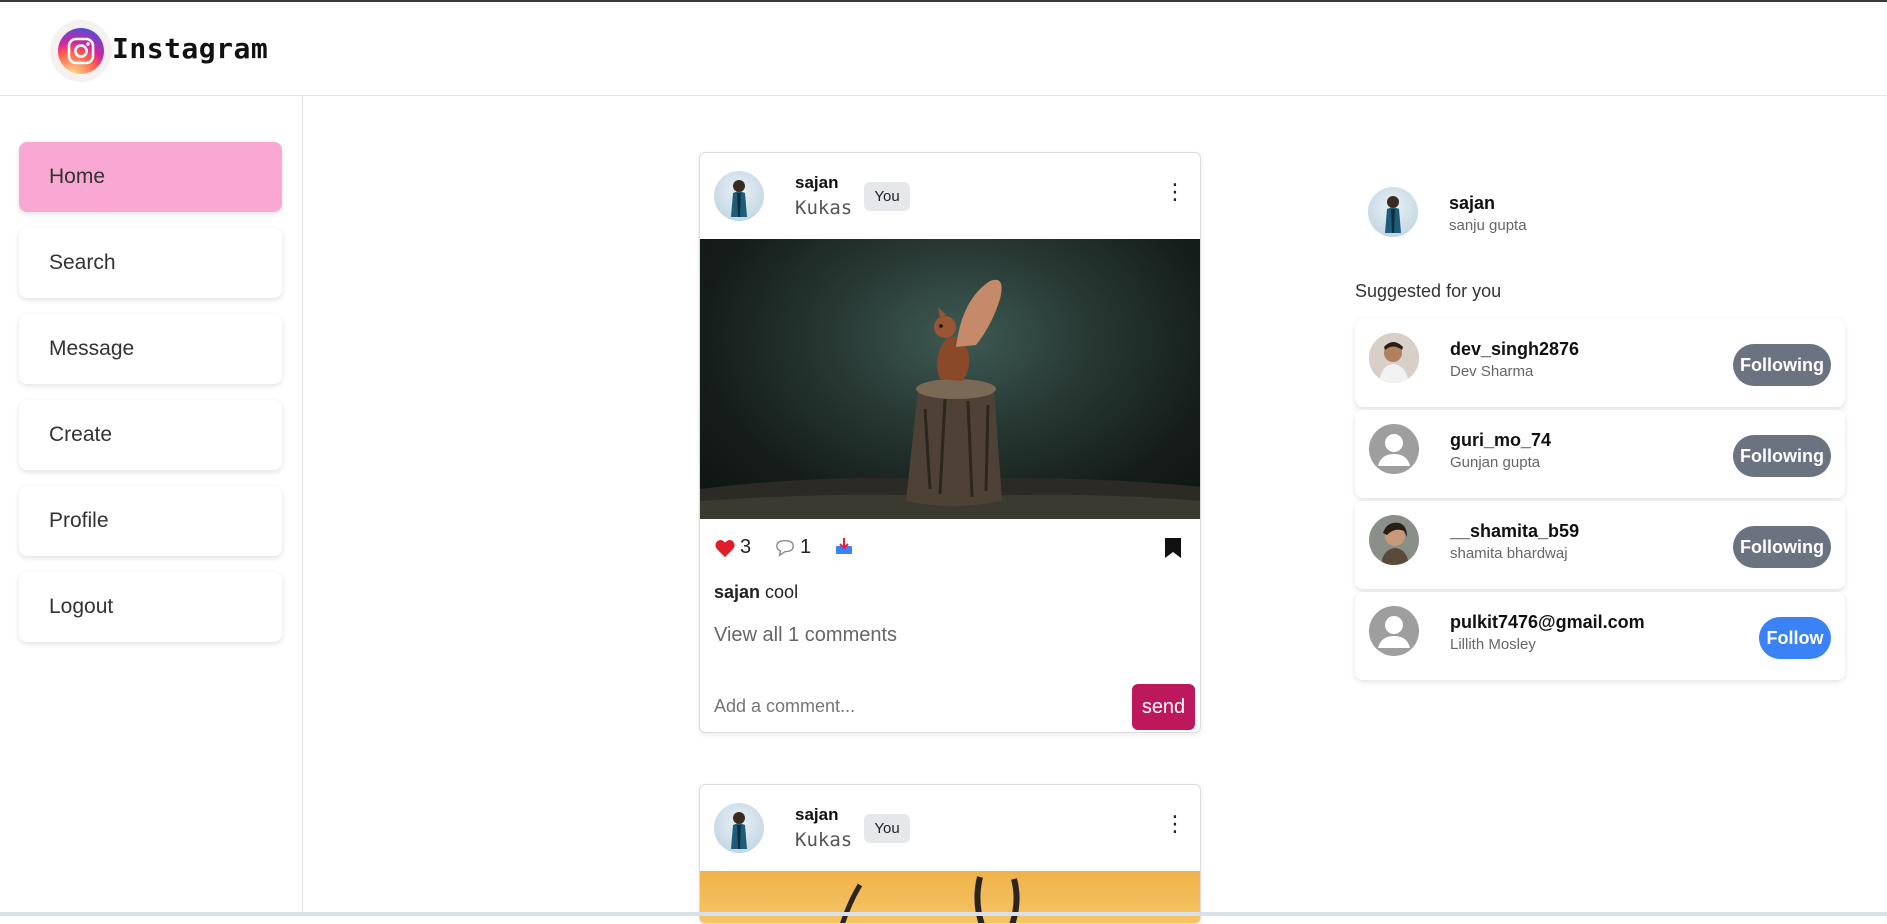  I want to click on logo, so click(81, 51).